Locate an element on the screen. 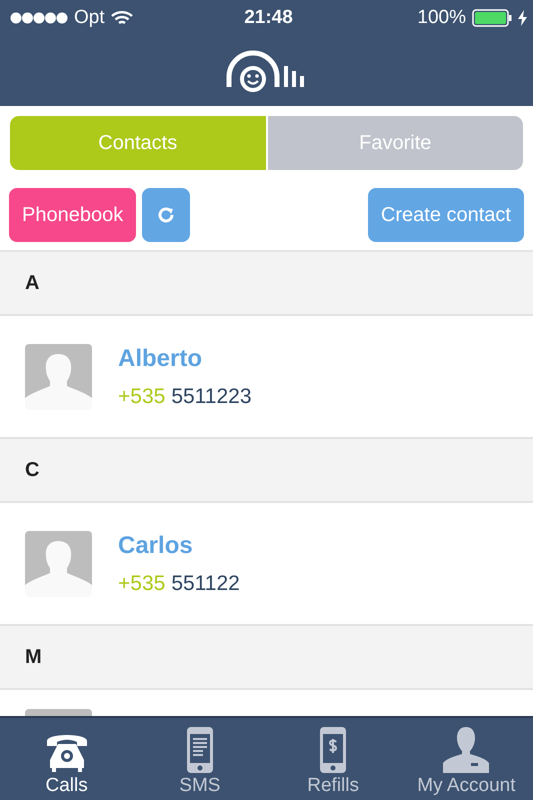  section-header: A is located at coordinates (266, 284).